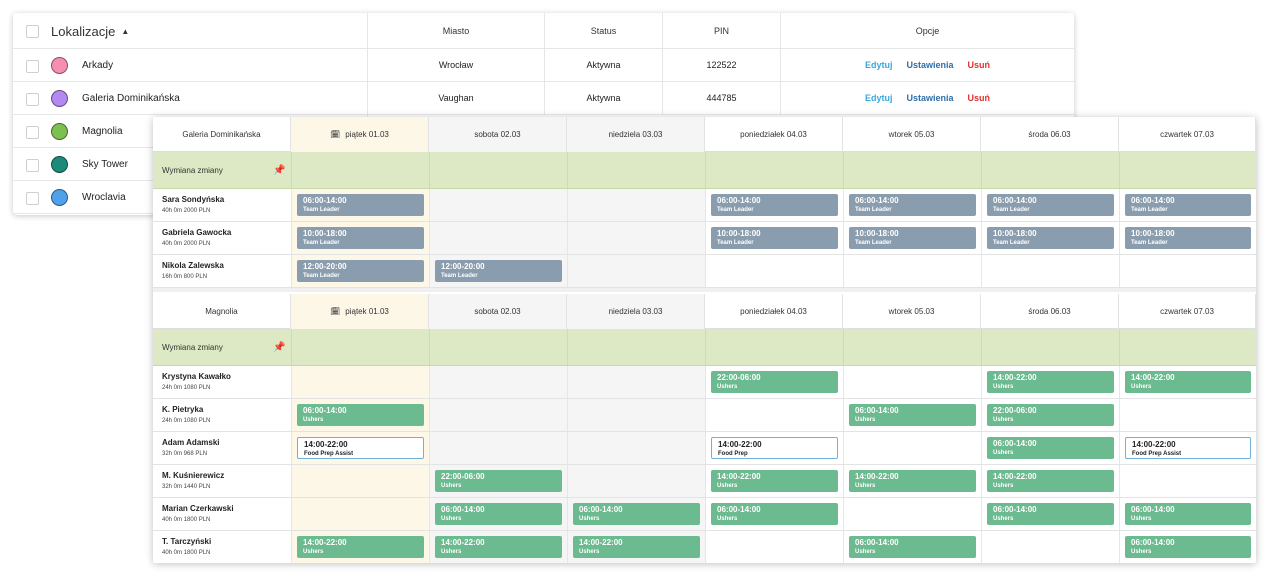  I want to click on employee-name: Adam Adamski, so click(191, 442).